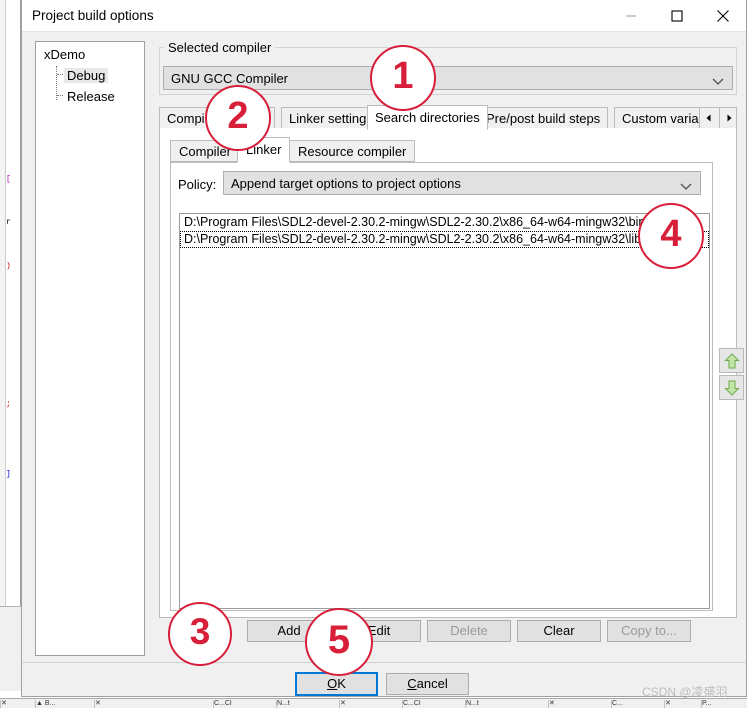 The width and height of the screenshot is (747, 708). Describe the element at coordinates (8, 404) in the screenshot. I see `code-fragment: ;` at that location.